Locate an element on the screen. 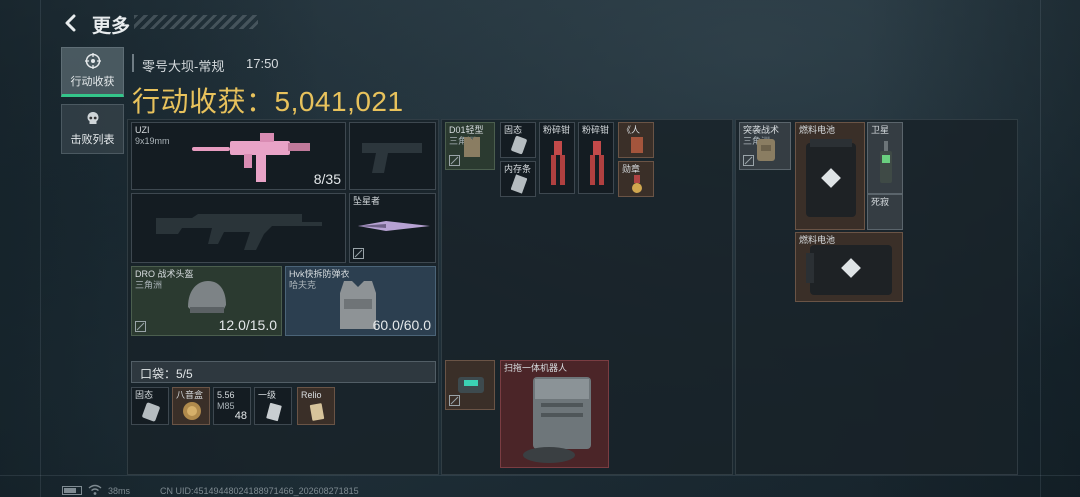  knife-icon is located at coordinates (394, 226).